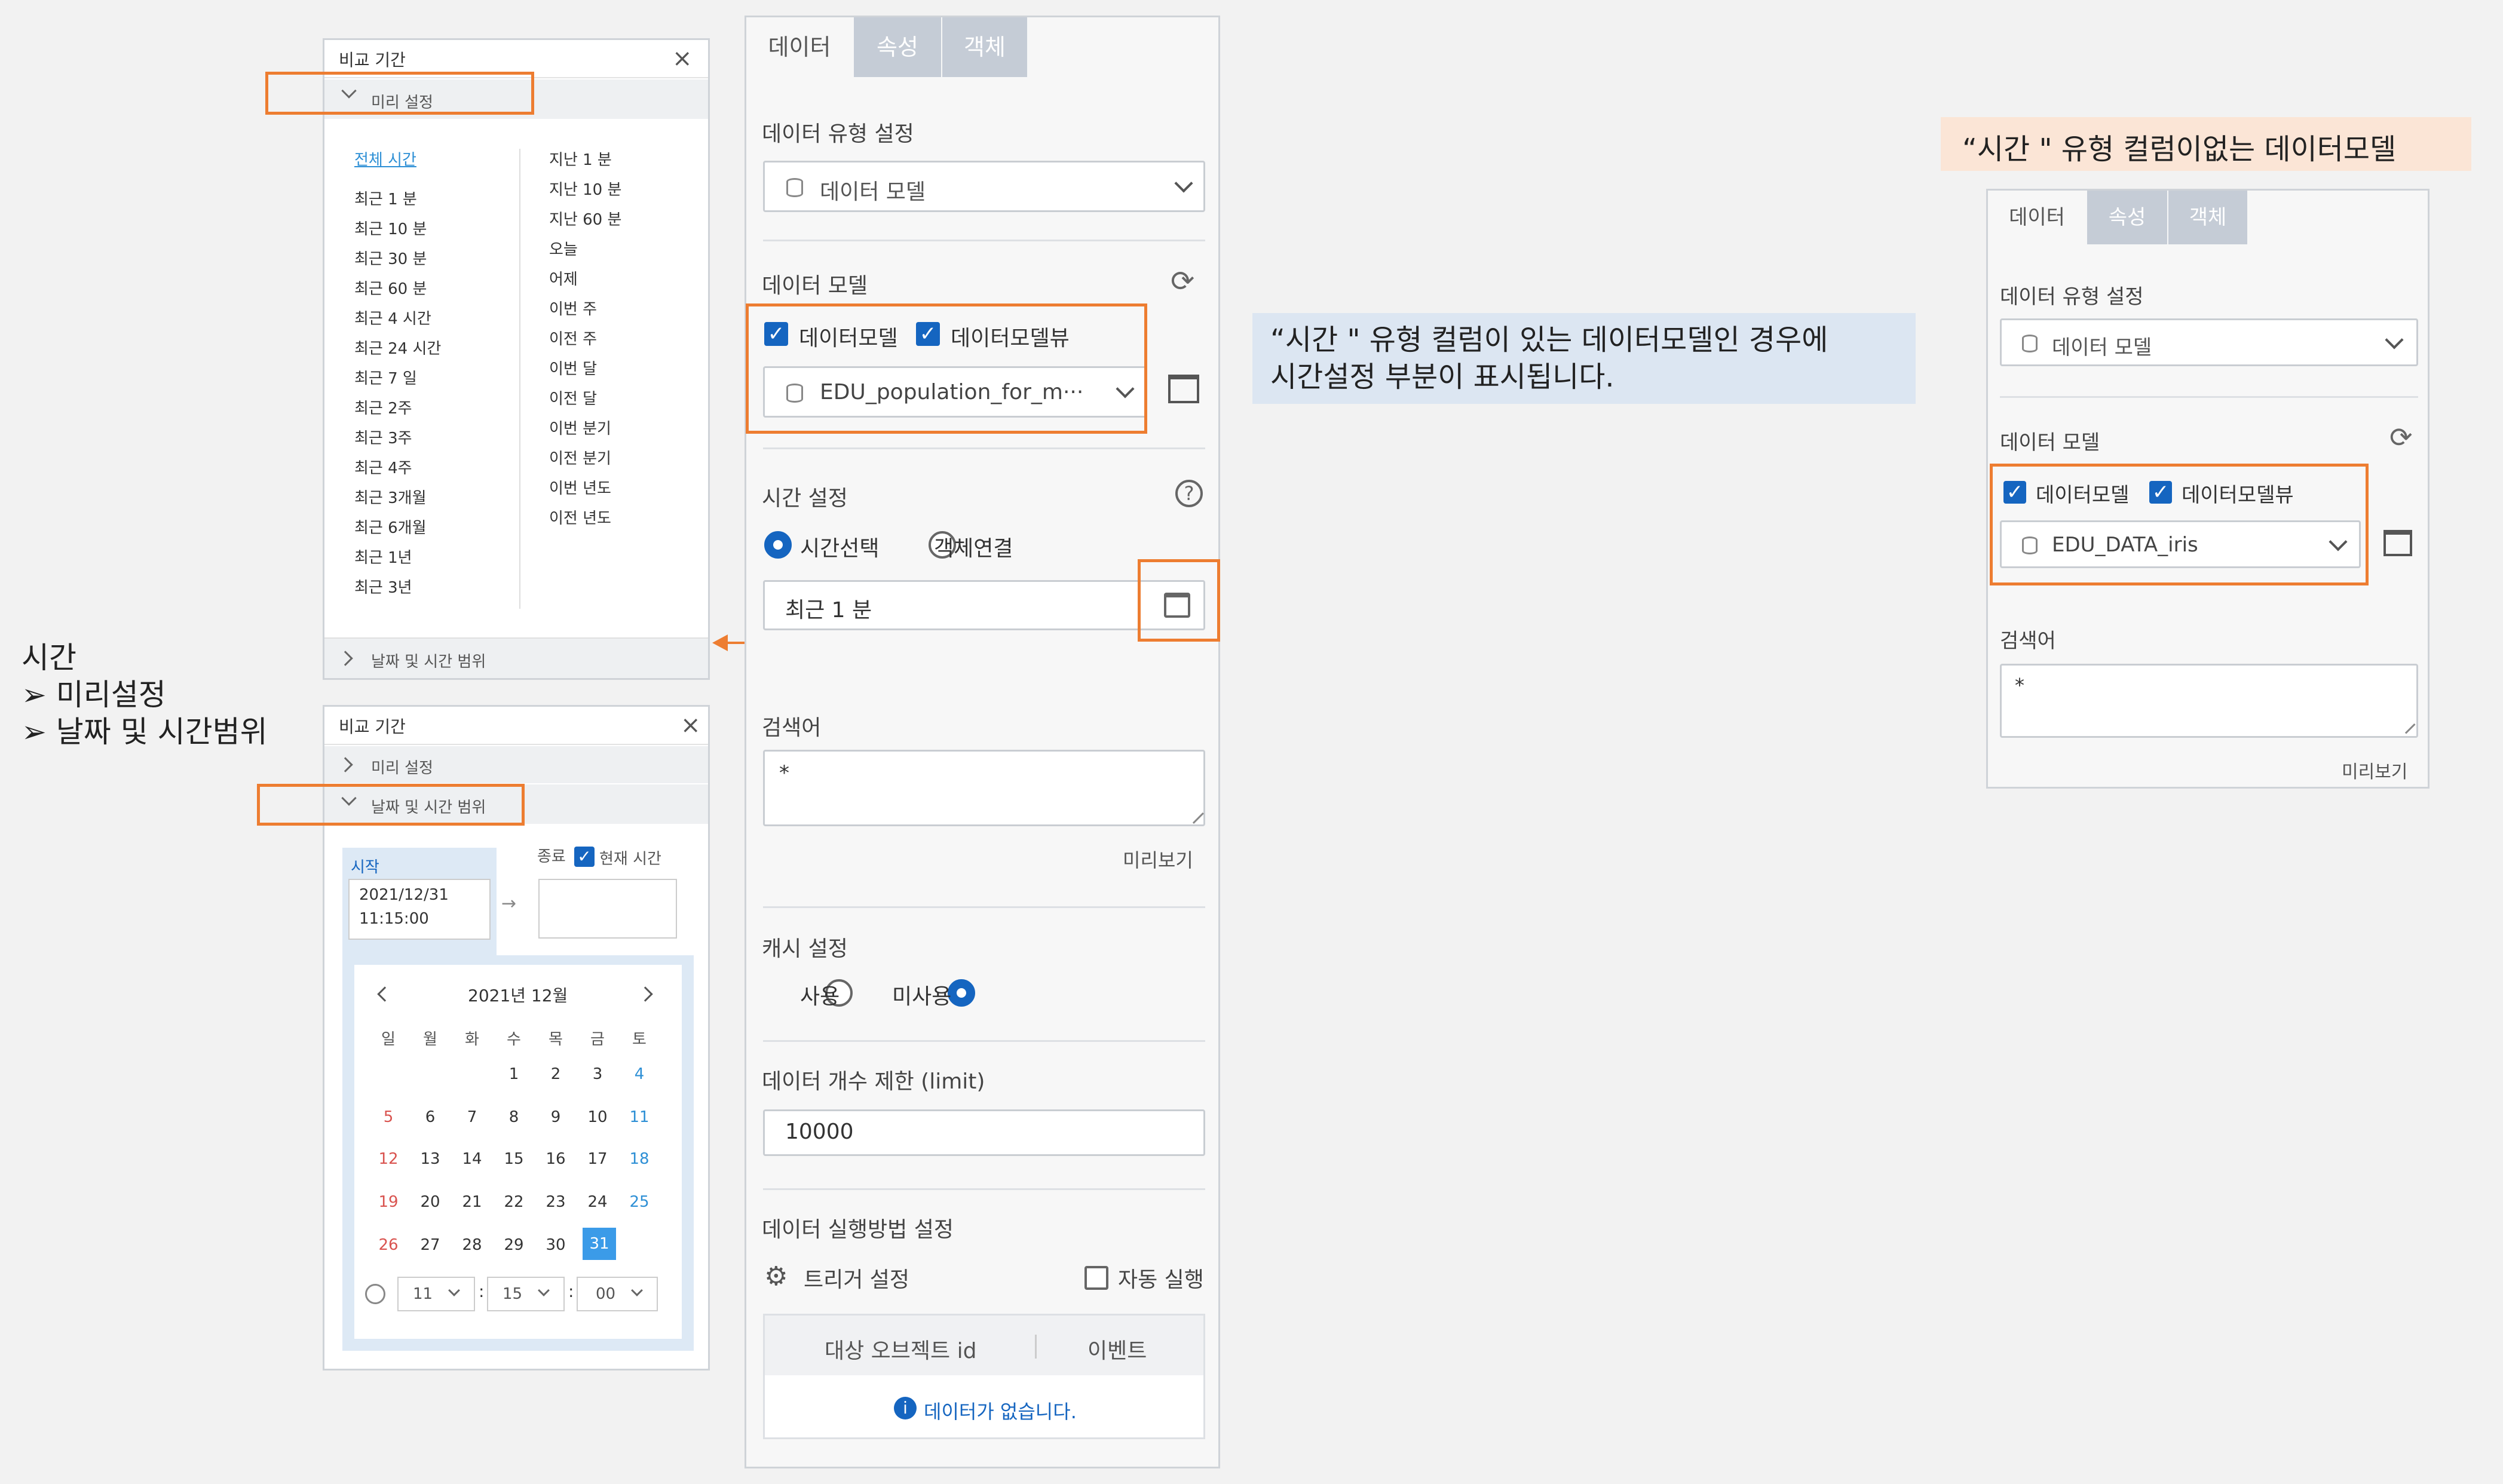  Describe the element at coordinates (580, 427) in the screenshot. I see `preset-item: 이번 분기` at that location.